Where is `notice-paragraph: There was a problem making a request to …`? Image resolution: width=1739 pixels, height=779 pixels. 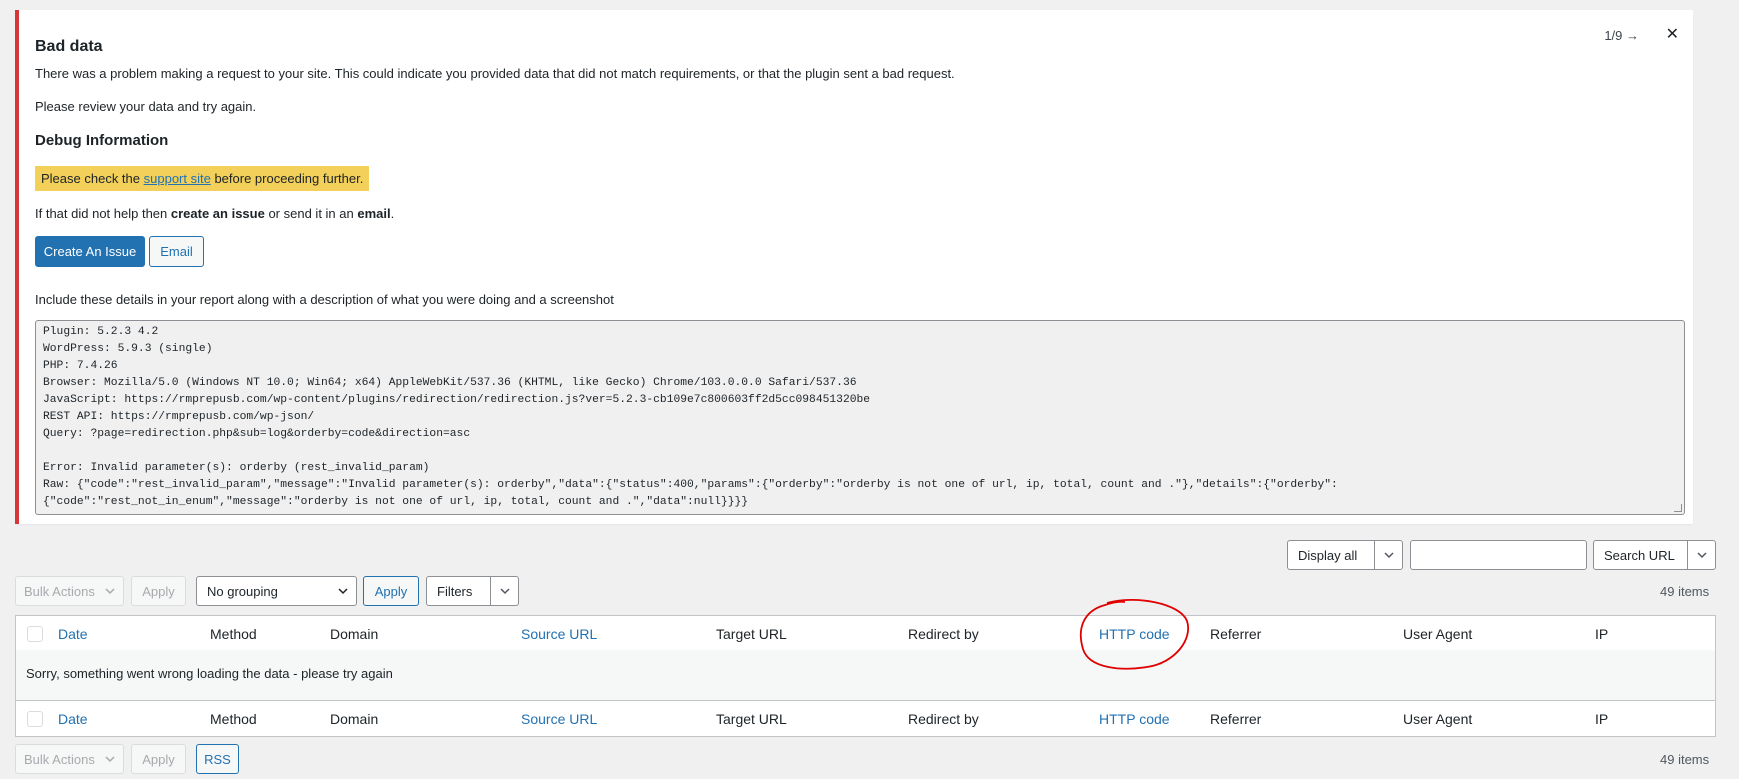
notice-paragraph: There was a problem making a request to … is located at coordinates (495, 73).